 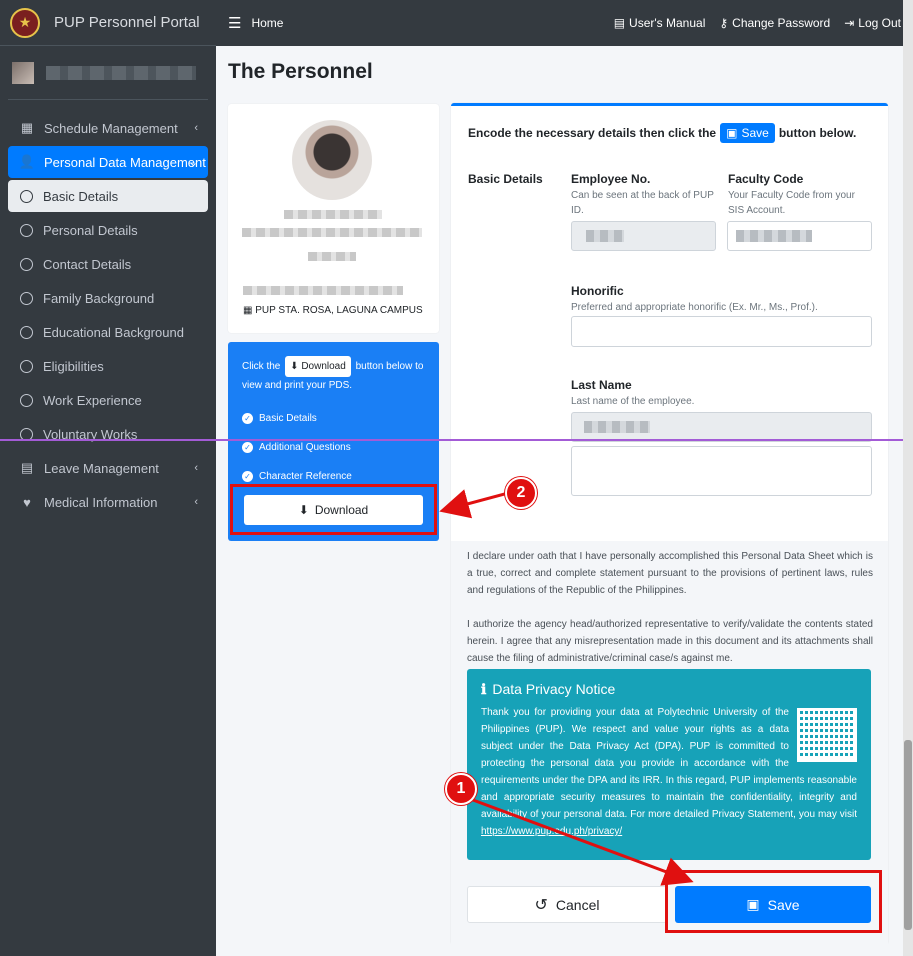 What do you see at coordinates (127, 22) in the screenshot?
I see `brand-title: PUP Personnel Portal` at bounding box center [127, 22].